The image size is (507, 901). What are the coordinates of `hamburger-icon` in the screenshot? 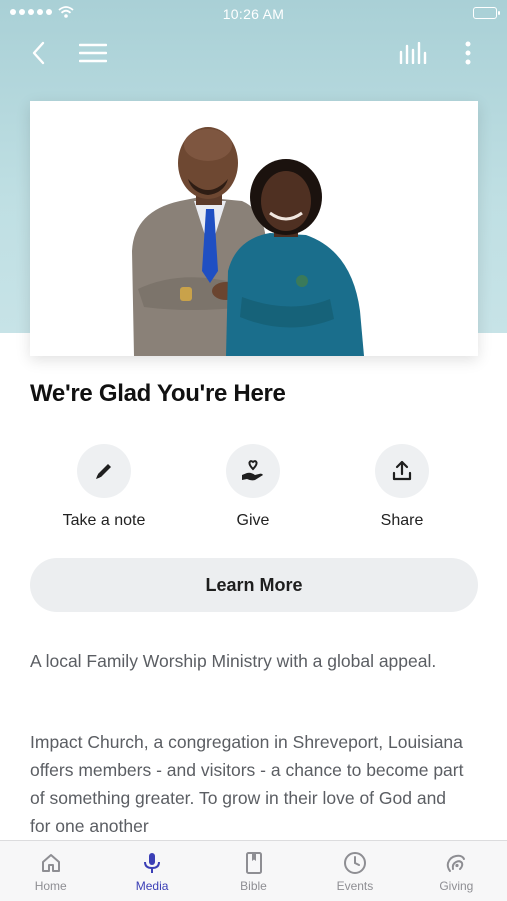 It's located at (93, 53).